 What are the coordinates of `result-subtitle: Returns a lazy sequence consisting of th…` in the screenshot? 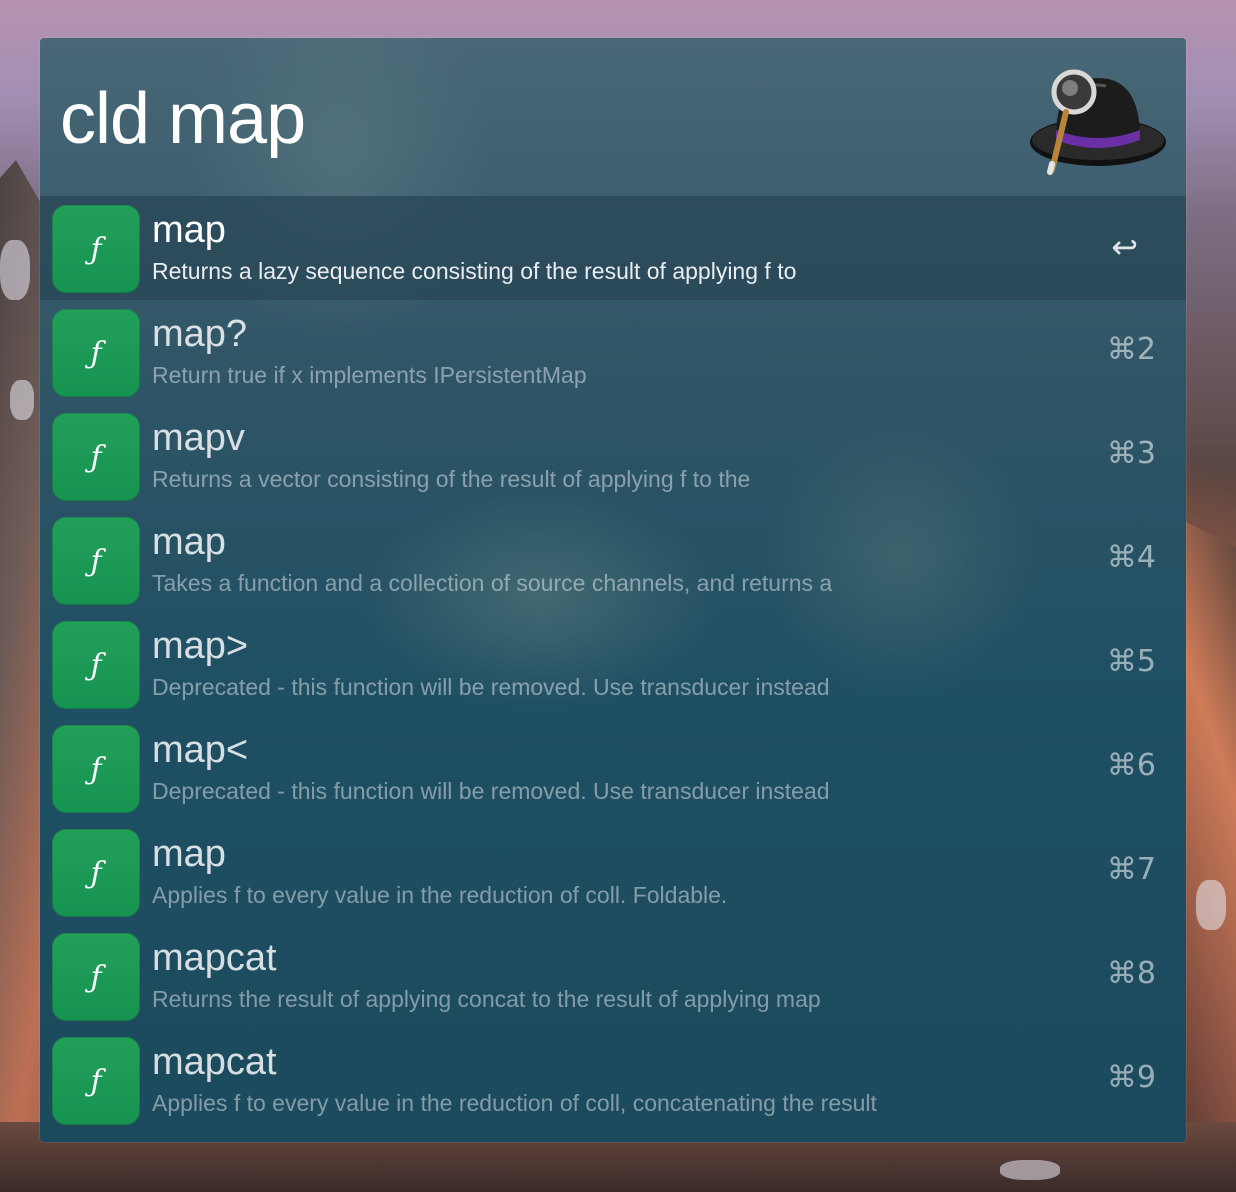 It's located at (474, 271).